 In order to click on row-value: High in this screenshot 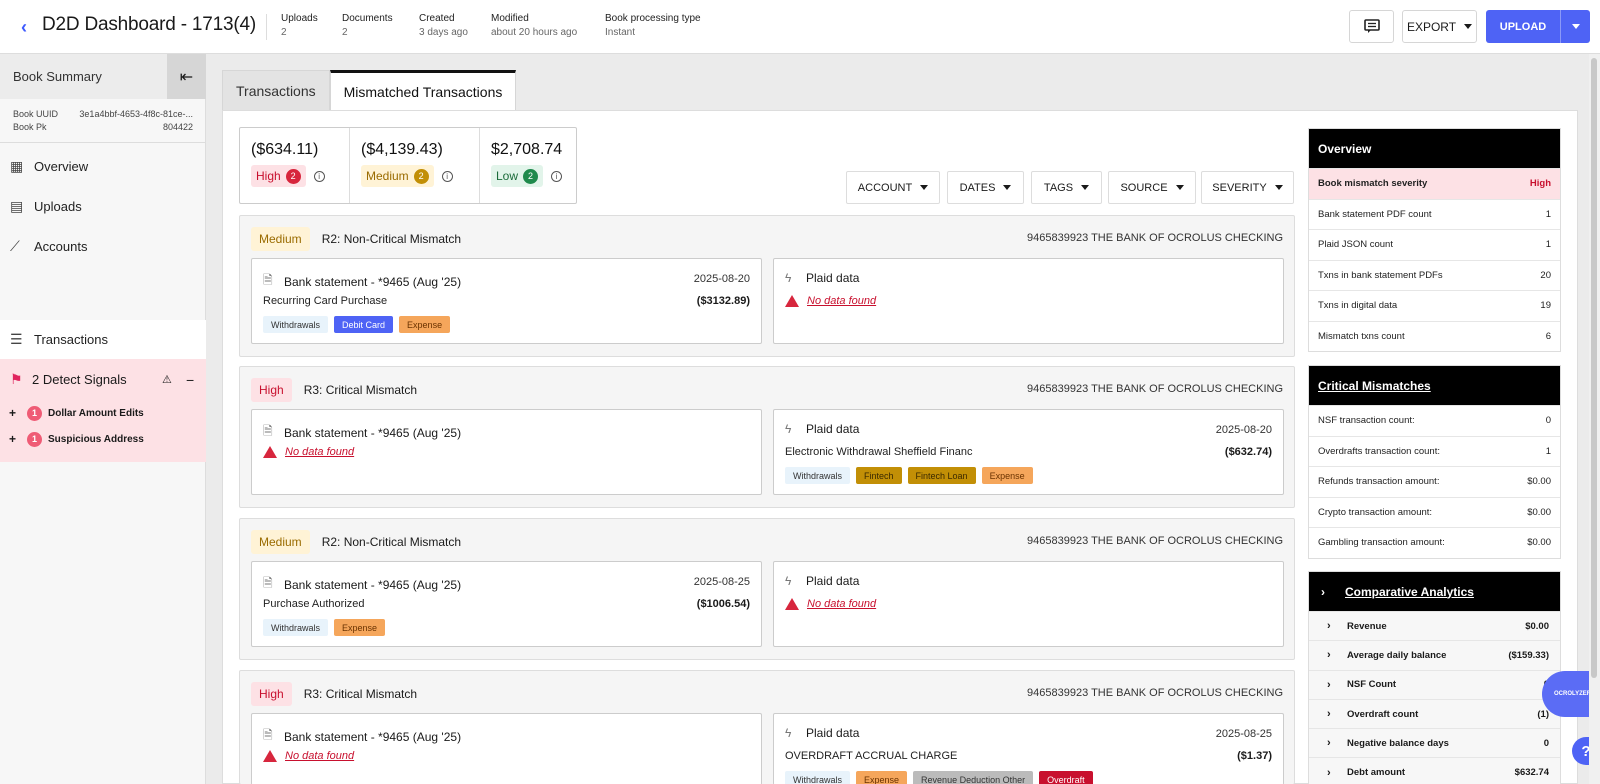, I will do `click(1540, 184)`.